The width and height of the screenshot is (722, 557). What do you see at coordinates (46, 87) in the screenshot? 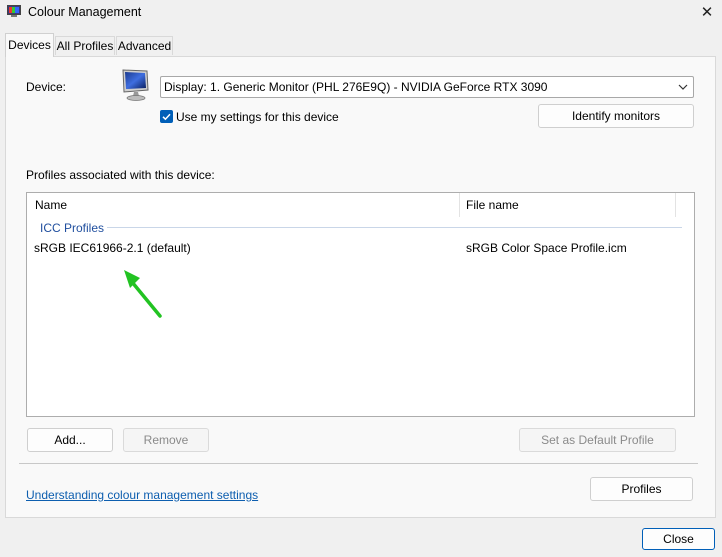
I see `device-label: Device:` at bounding box center [46, 87].